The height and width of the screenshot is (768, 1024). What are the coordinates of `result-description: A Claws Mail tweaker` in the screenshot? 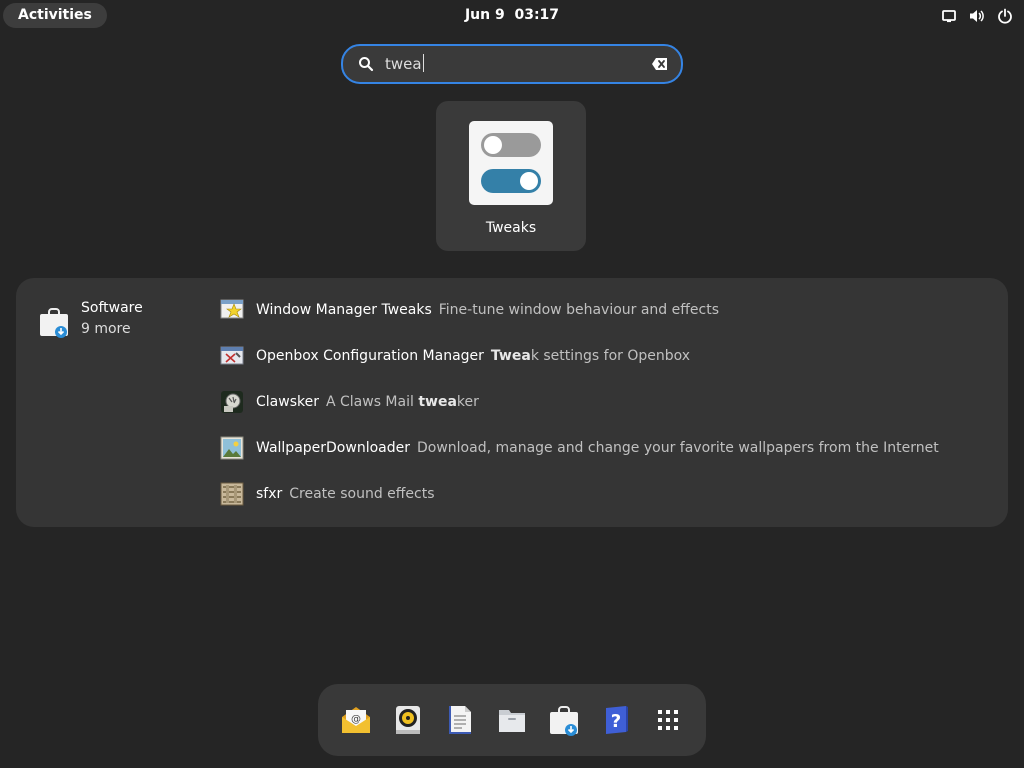 It's located at (402, 402).